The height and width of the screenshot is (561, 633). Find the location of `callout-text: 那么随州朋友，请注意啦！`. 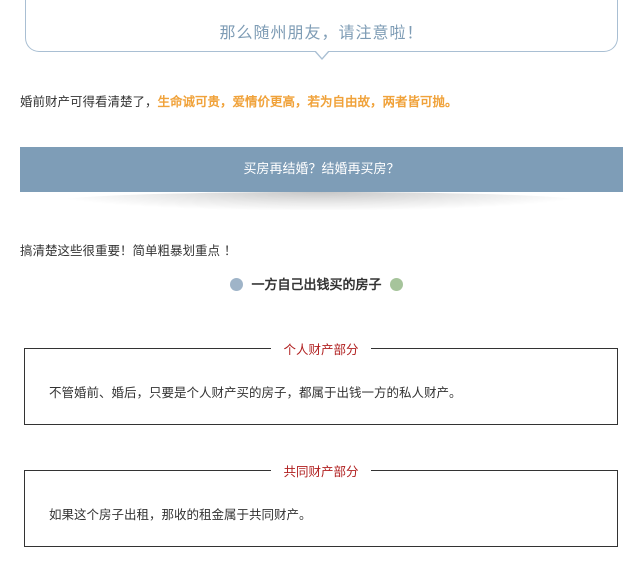

callout-text: 那么随州朋友，请注意啦！ is located at coordinates (321, 32).